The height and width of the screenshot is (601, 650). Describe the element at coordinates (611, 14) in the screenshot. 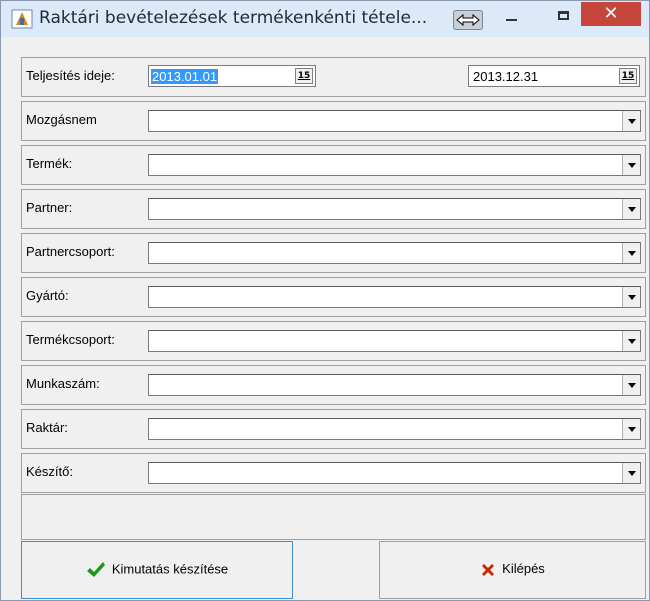

I see `close-button: ✕` at that location.